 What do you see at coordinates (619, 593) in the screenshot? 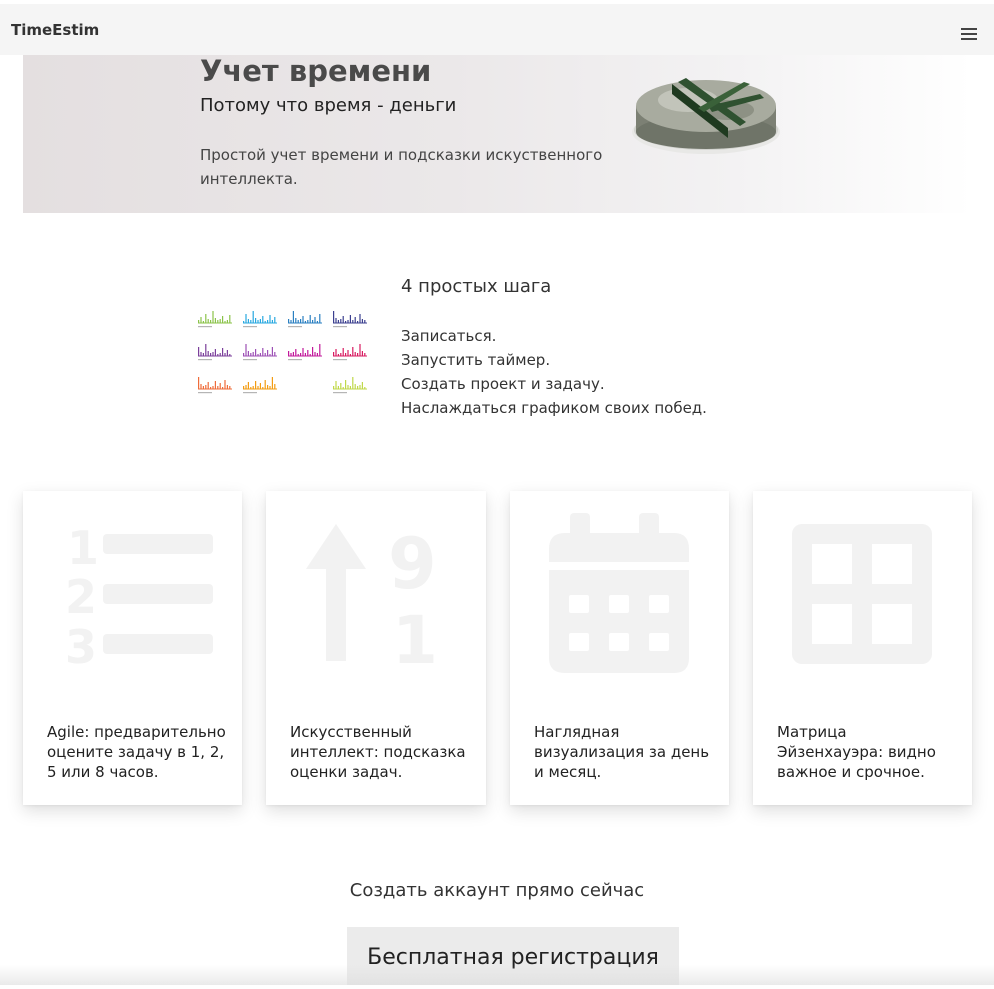
I see `calendar-icon` at bounding box center [619, 593].